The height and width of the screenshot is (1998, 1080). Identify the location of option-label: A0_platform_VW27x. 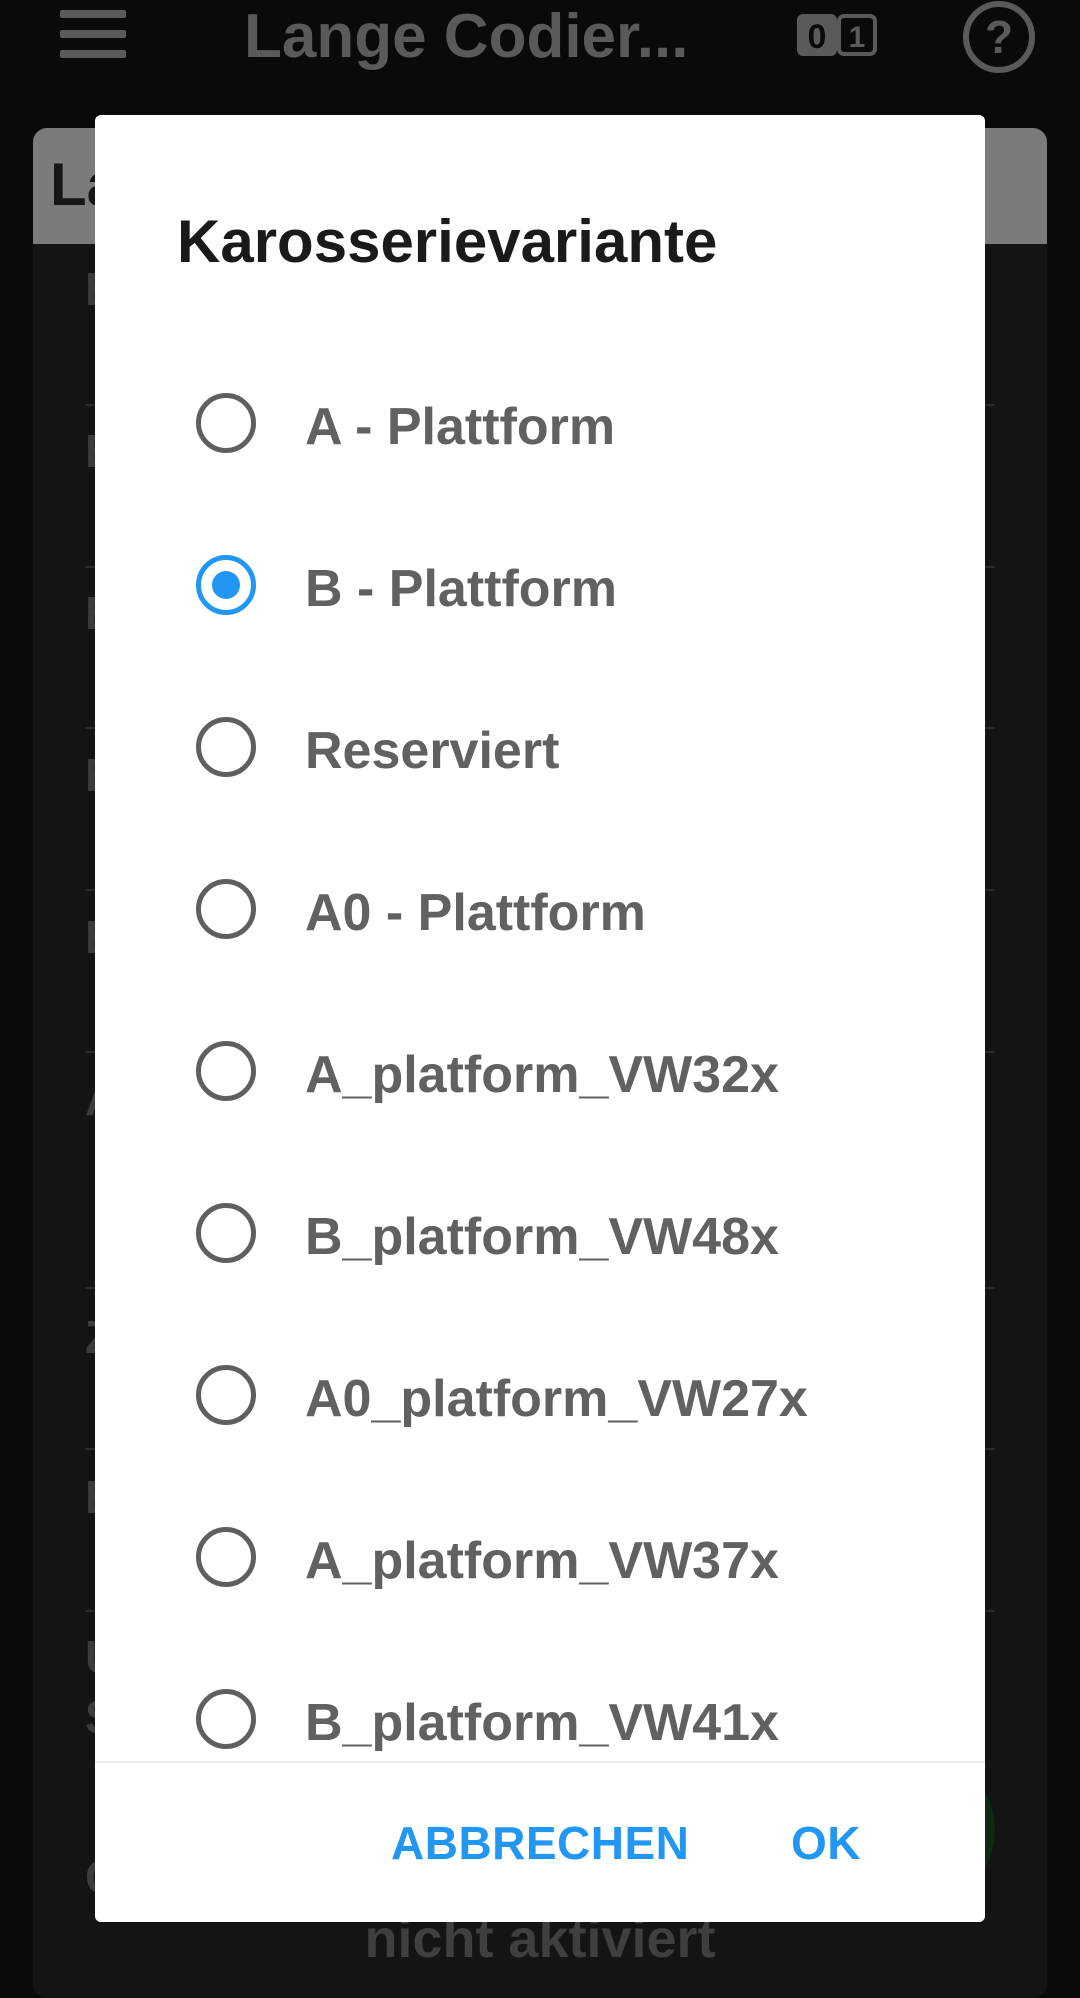
(556, 1399).